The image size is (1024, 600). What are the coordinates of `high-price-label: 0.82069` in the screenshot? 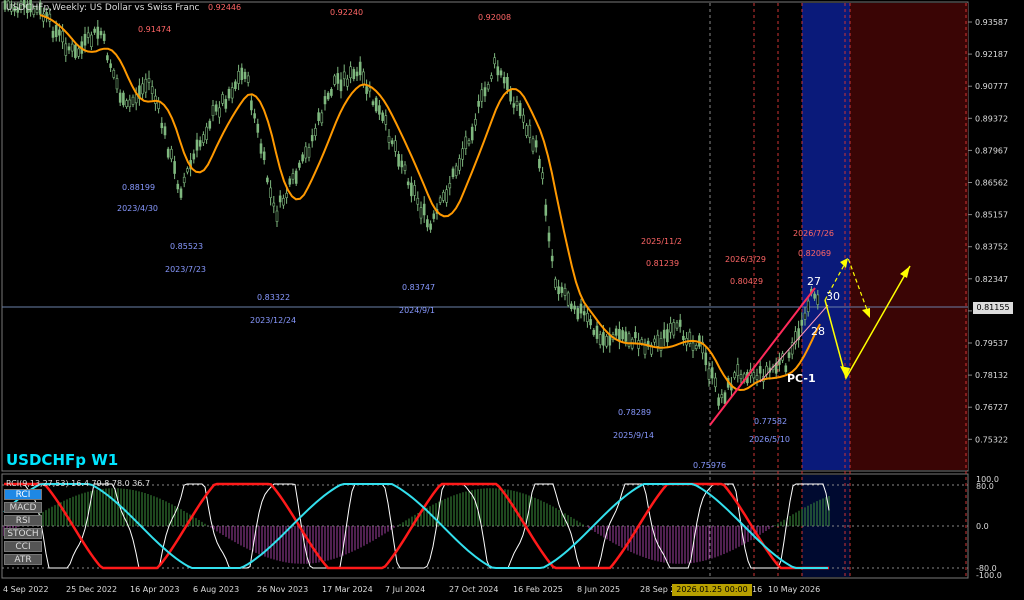 It's located at (814, 253).